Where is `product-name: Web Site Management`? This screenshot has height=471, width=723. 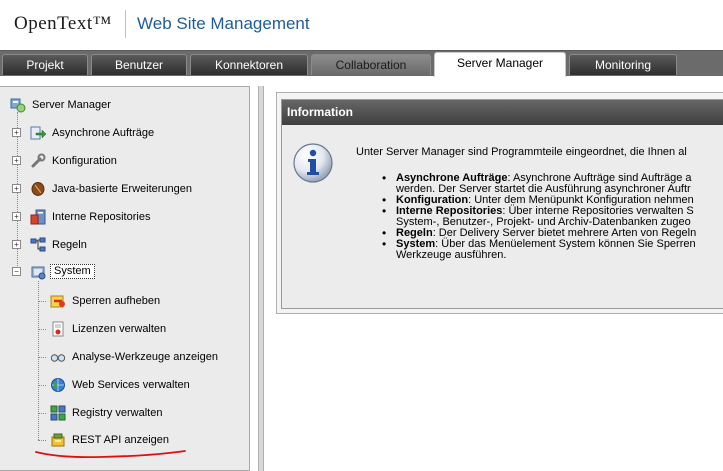 product-name: Web Site Management is located at coordinates (223, 23).